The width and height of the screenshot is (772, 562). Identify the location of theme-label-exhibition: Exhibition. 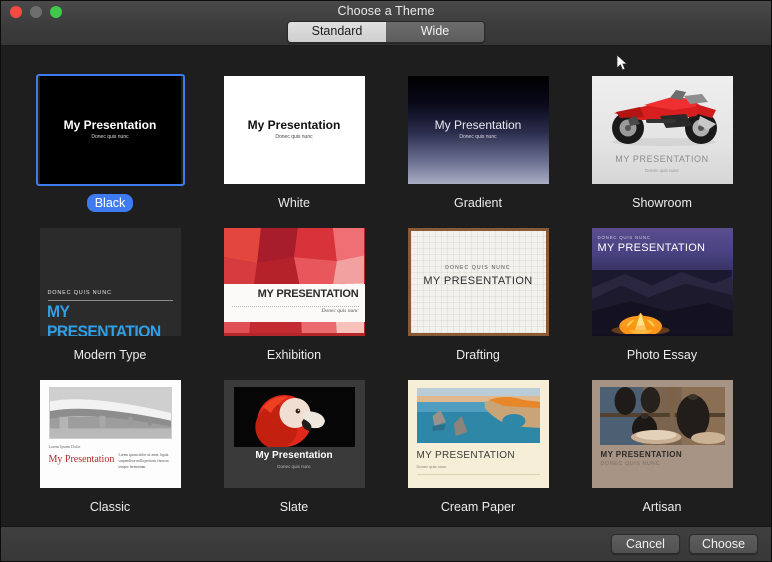
(294, 355).